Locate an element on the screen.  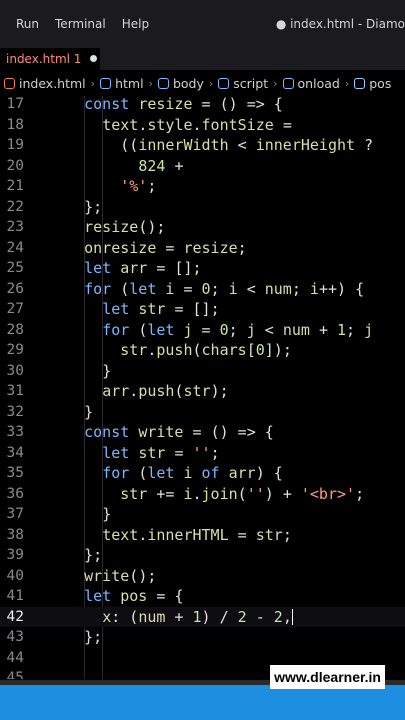
line-number: 26 is located at coordinates (15, 288).